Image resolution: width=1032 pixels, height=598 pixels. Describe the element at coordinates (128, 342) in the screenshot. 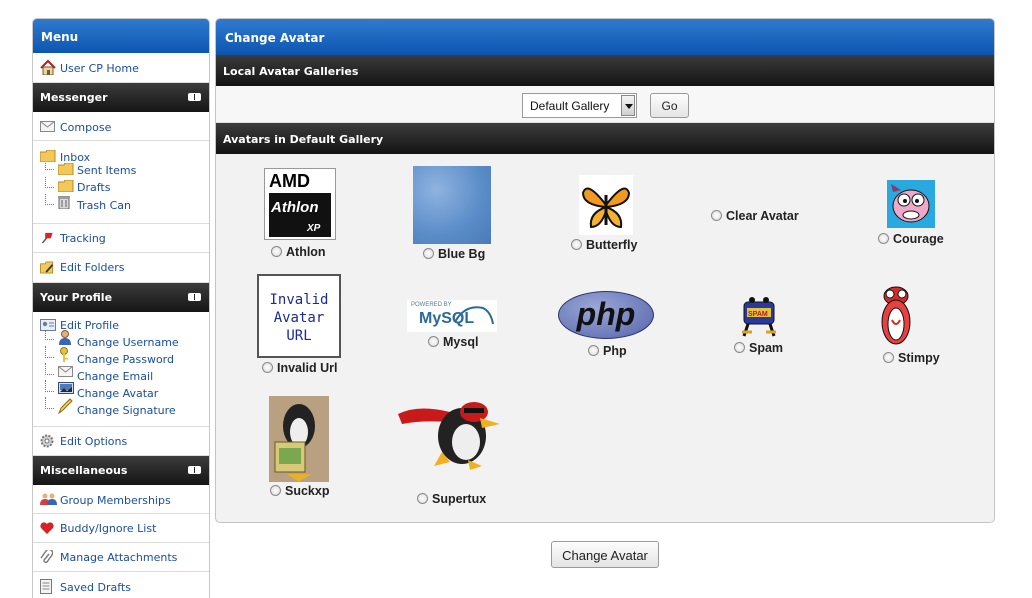

I see `change-username-link: Change Username` at that location.